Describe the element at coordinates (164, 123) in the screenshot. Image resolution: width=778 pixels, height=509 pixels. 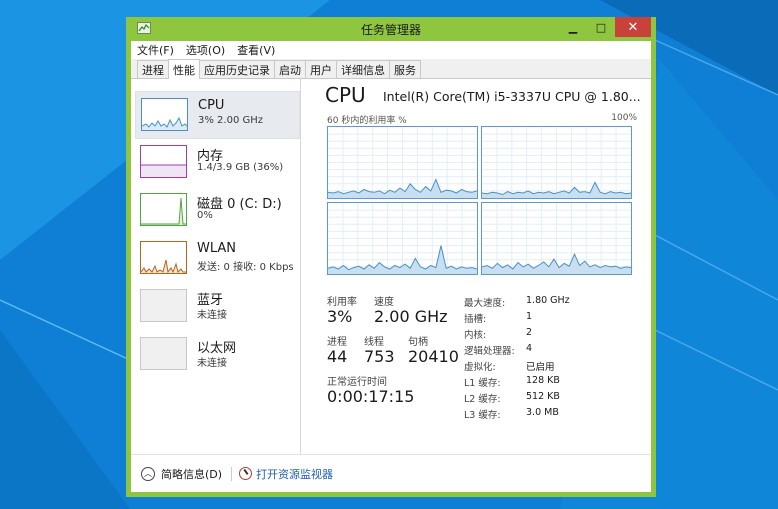
I see `cpu-thumbnail-line` at that location.